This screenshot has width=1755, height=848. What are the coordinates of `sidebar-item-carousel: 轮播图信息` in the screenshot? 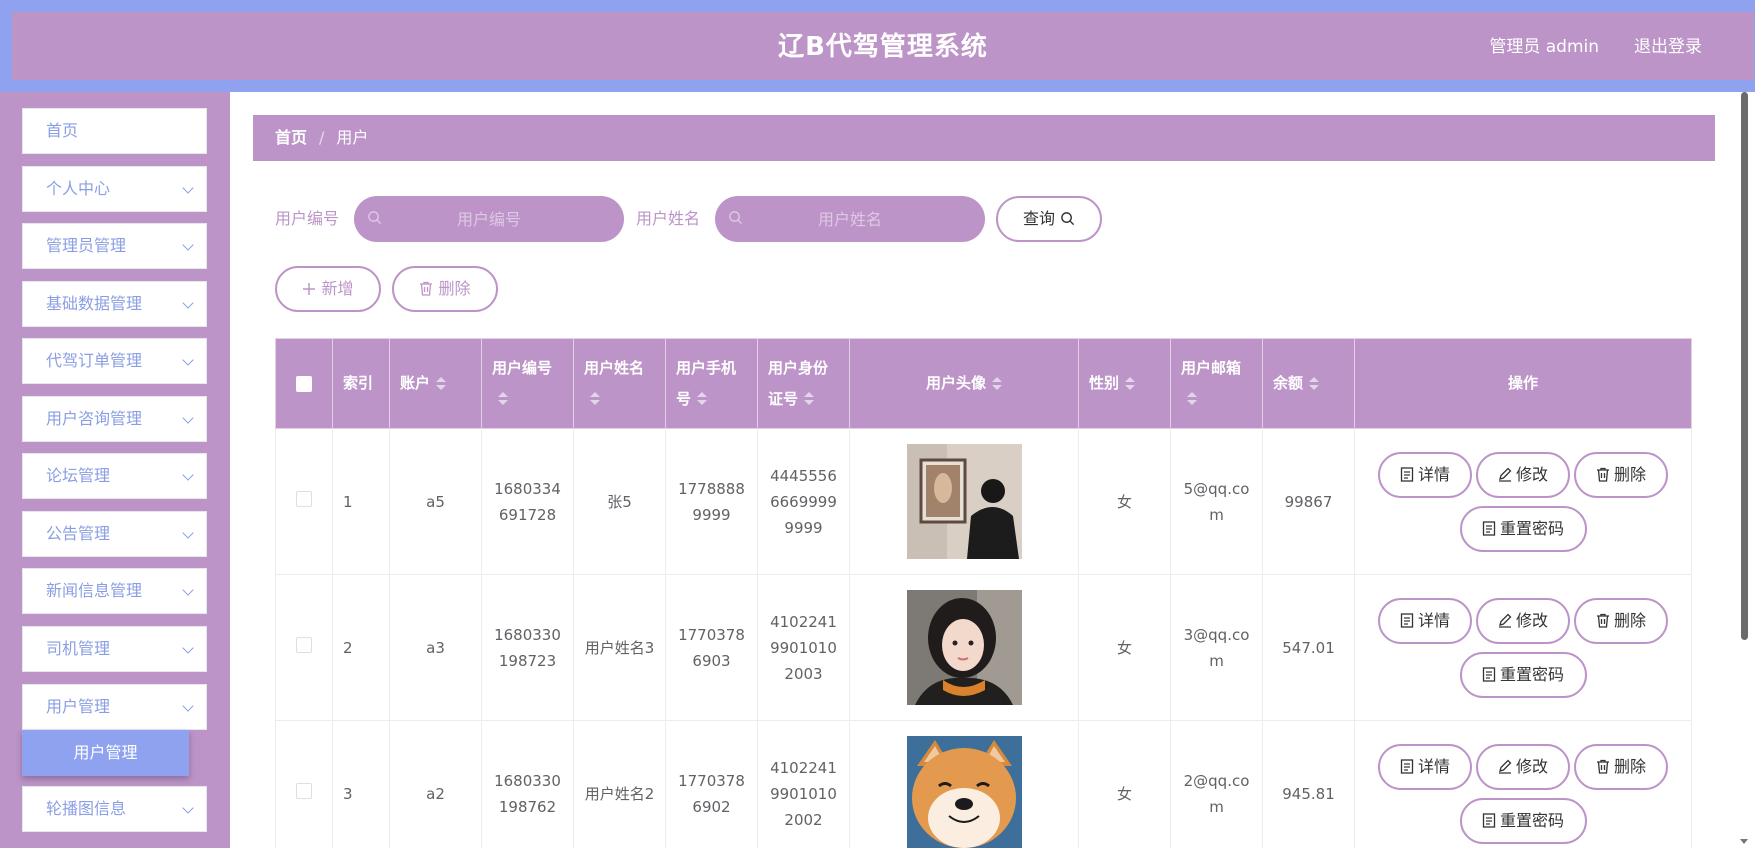 It's located at (114, 809).